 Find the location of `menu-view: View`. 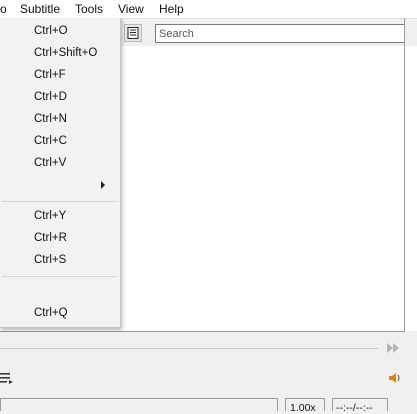

menu-view: View is located at coordinates (131, 9).